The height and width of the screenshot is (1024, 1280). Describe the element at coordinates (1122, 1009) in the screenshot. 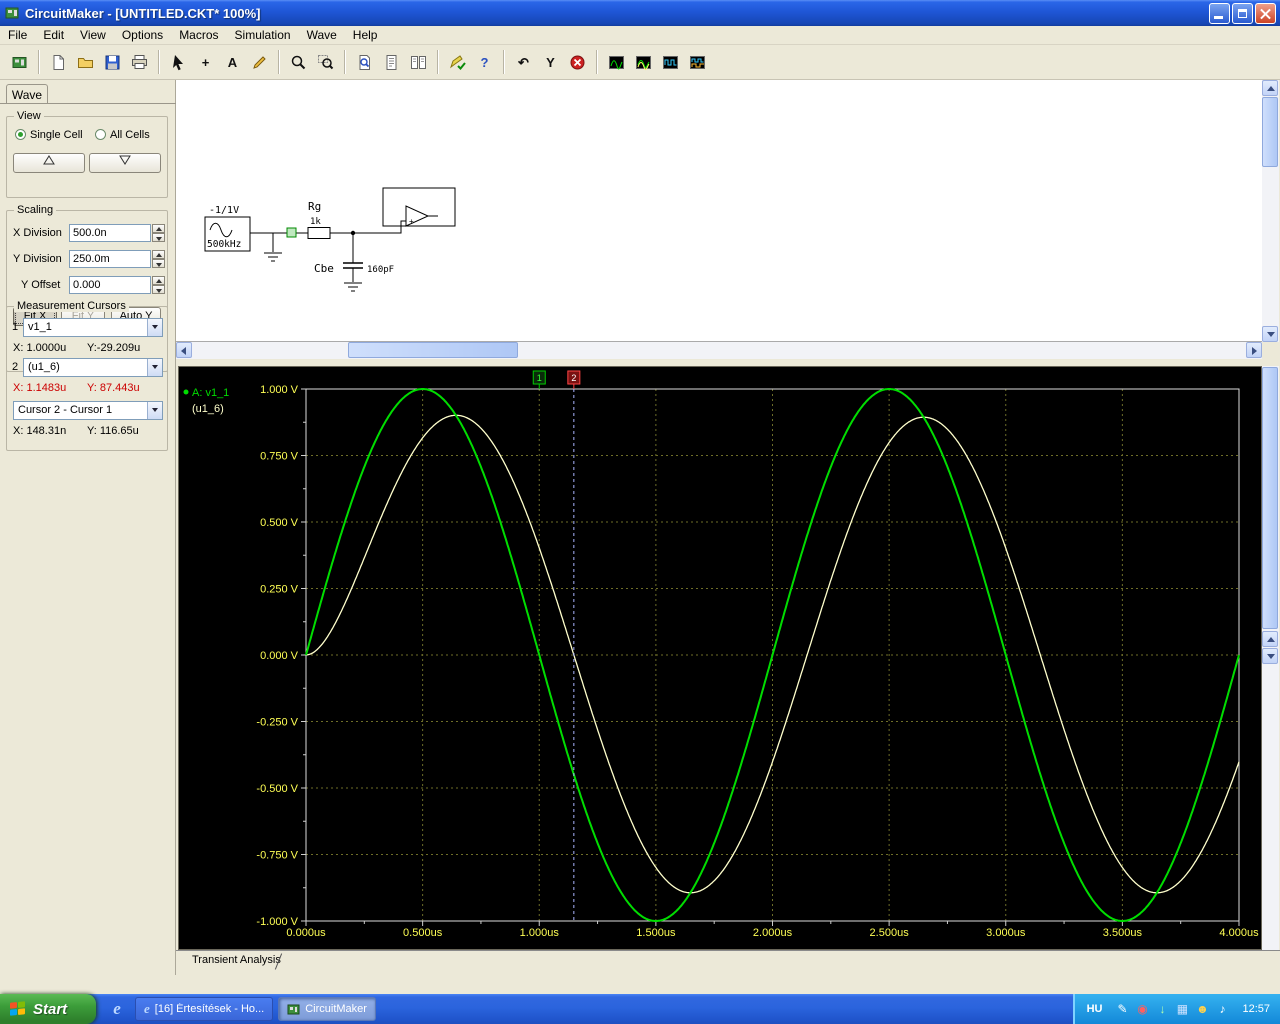

I see `pen-icon: ✎` at that location.